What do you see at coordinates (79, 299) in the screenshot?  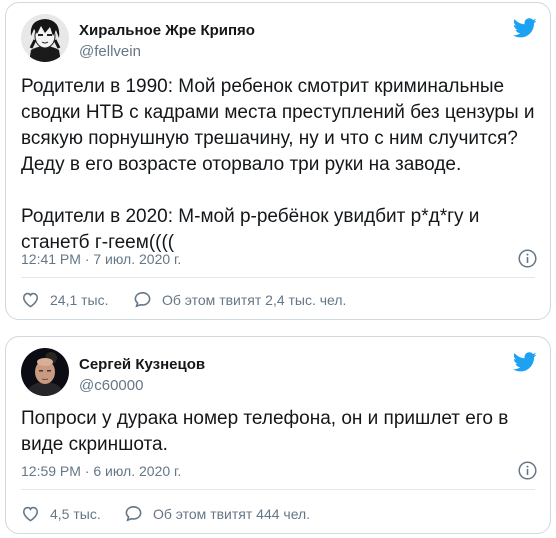 I see `like-count: 24,1 тыс.` at bounding box center [79, 299].